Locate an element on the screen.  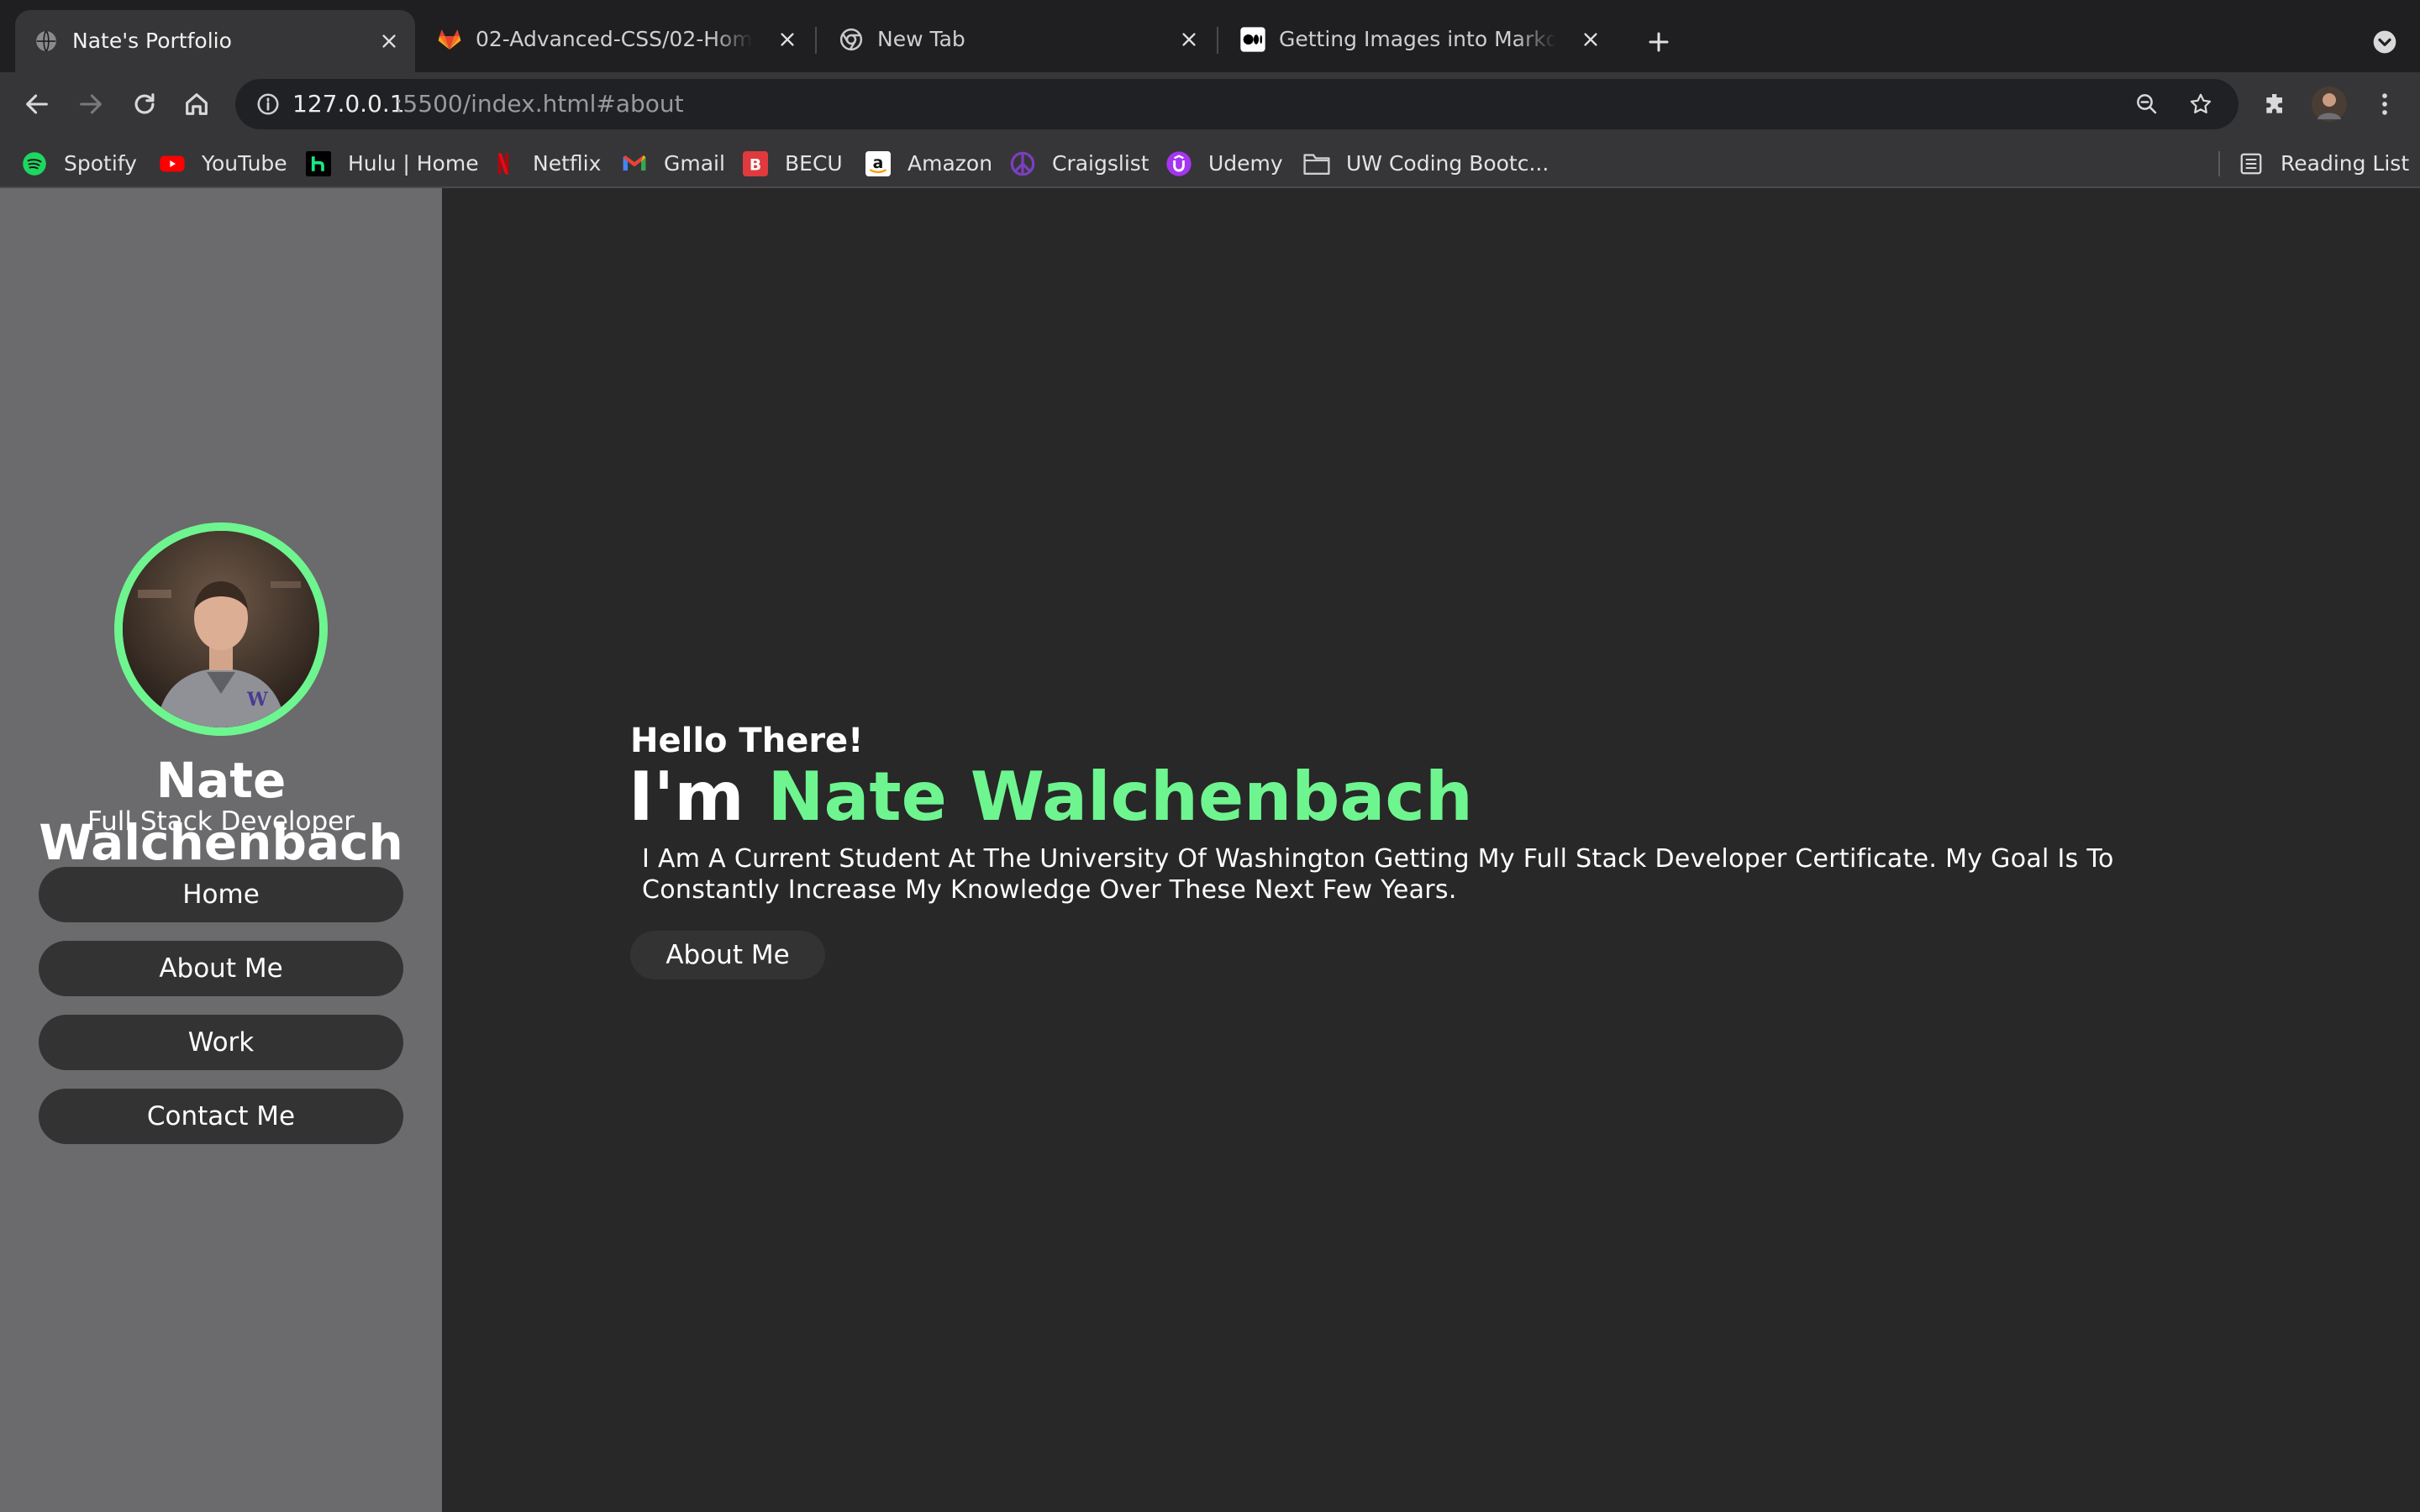
bookmark-item: Udemy is located at coordinates (1224, 163).